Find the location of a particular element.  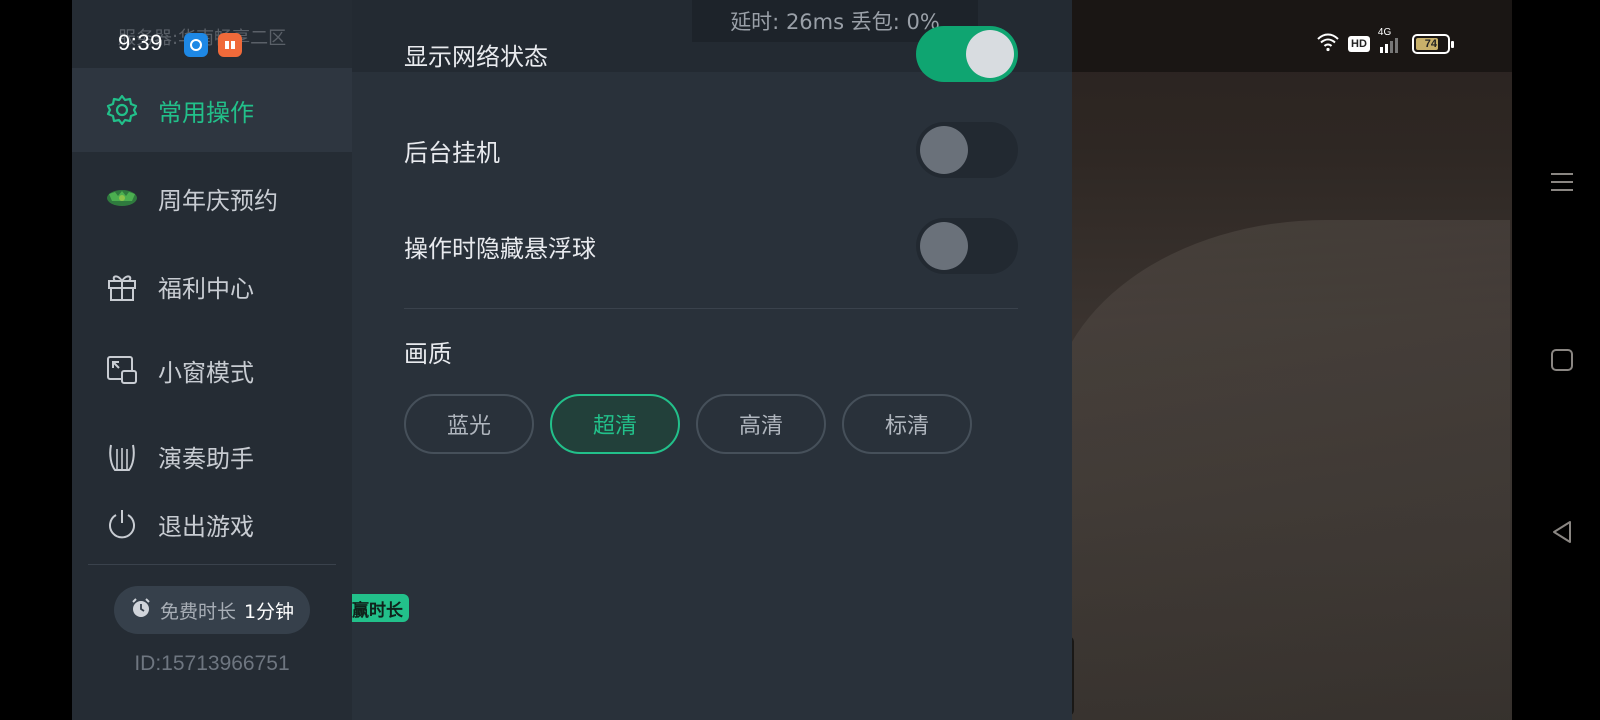

back-icon is located at coordinates (1562, 535).